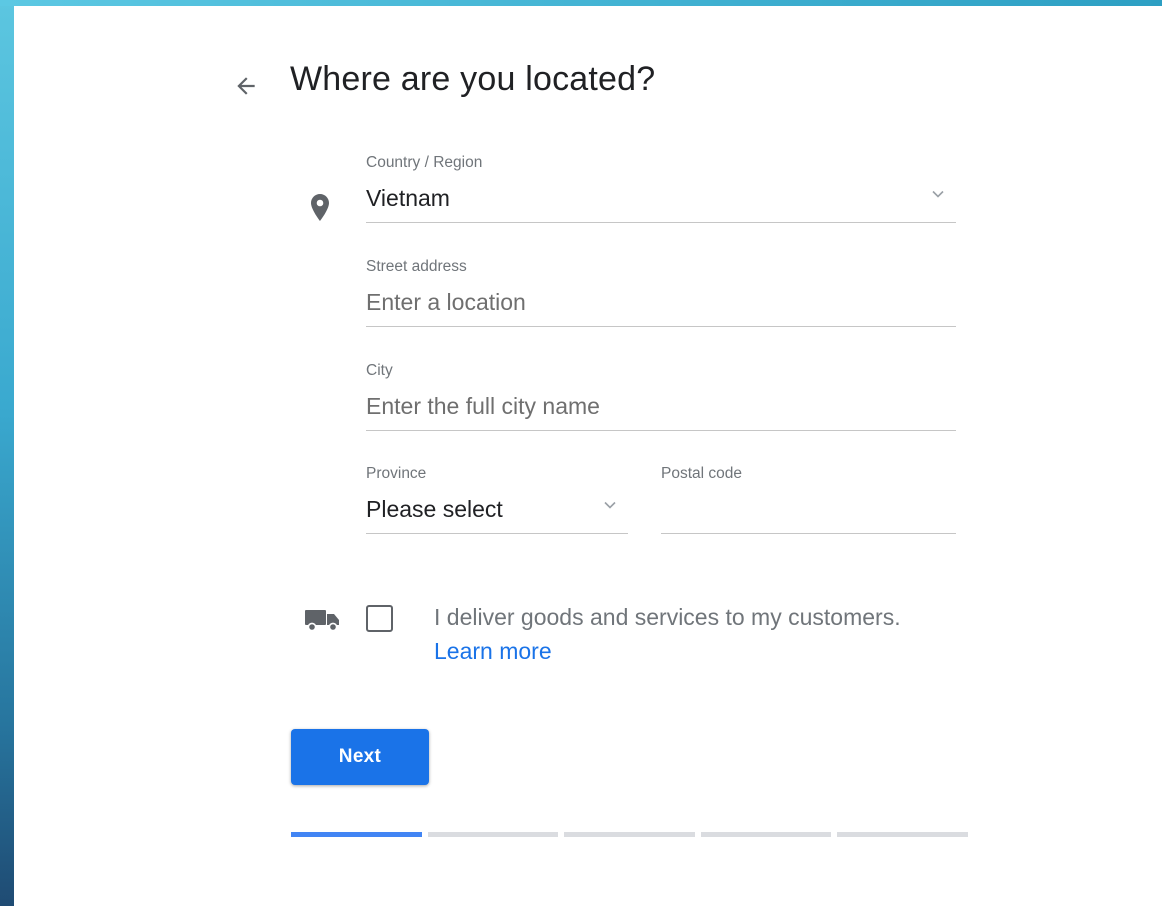 The width and height of the screenshot is (1162, 906). I want to click on province-field: Province Please select, so click(497, 499).